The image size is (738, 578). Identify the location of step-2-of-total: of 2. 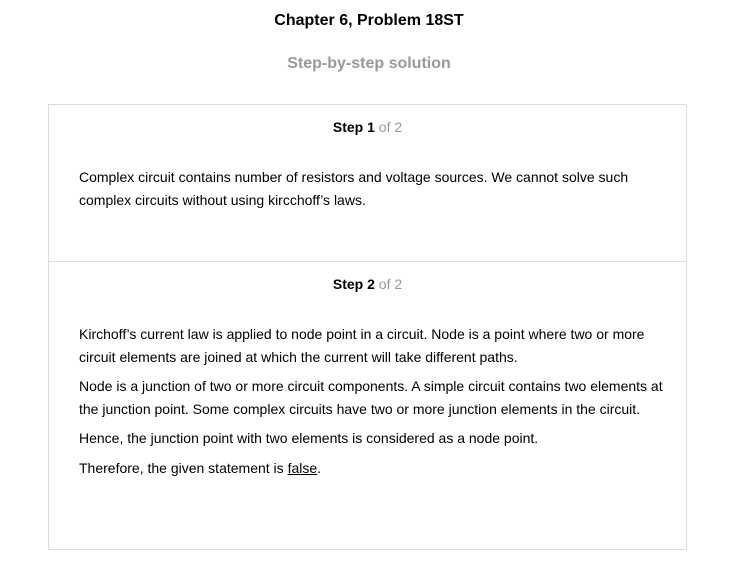
(390, 284).